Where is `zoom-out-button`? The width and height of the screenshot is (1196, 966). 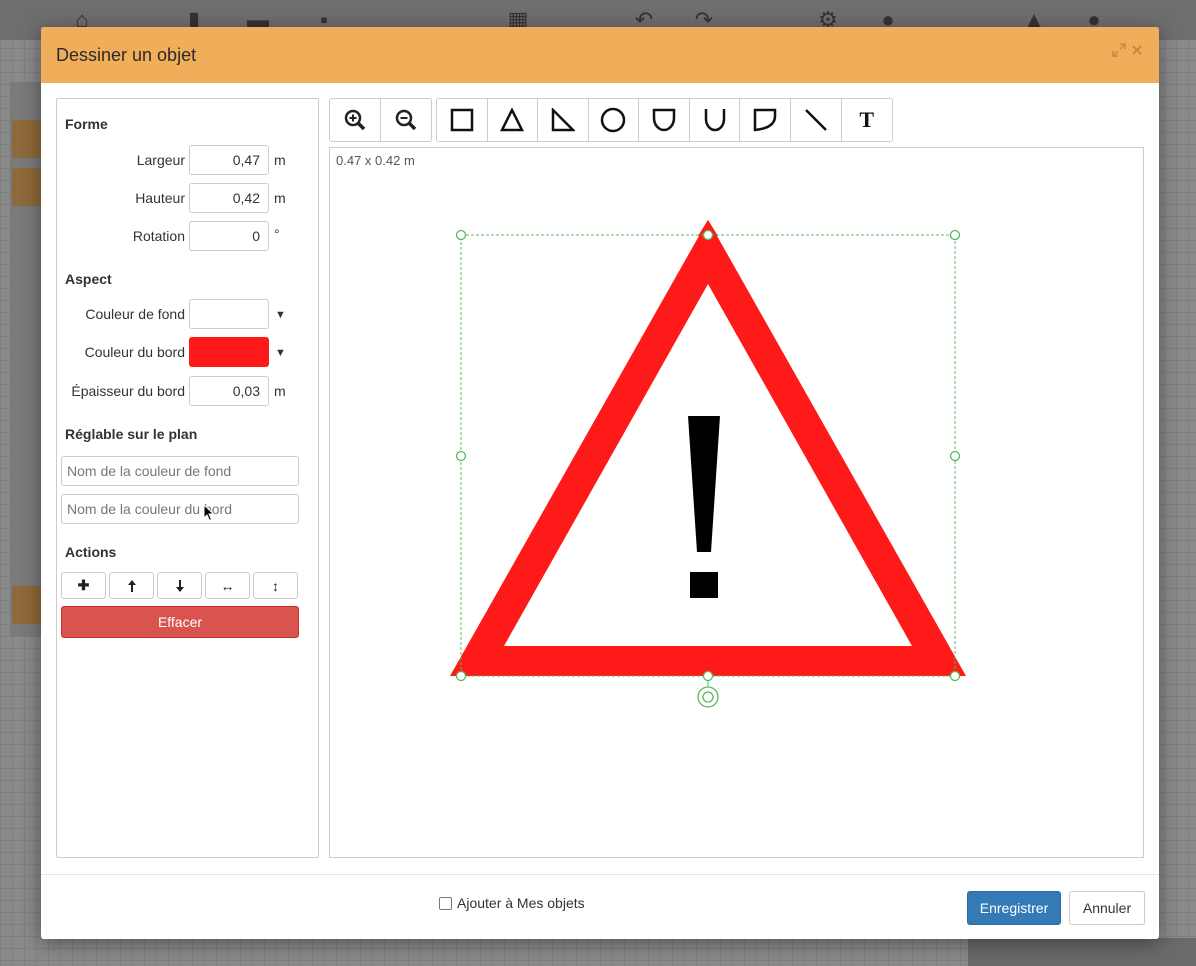
zoom-out-button is located at coordinates (406, 120).